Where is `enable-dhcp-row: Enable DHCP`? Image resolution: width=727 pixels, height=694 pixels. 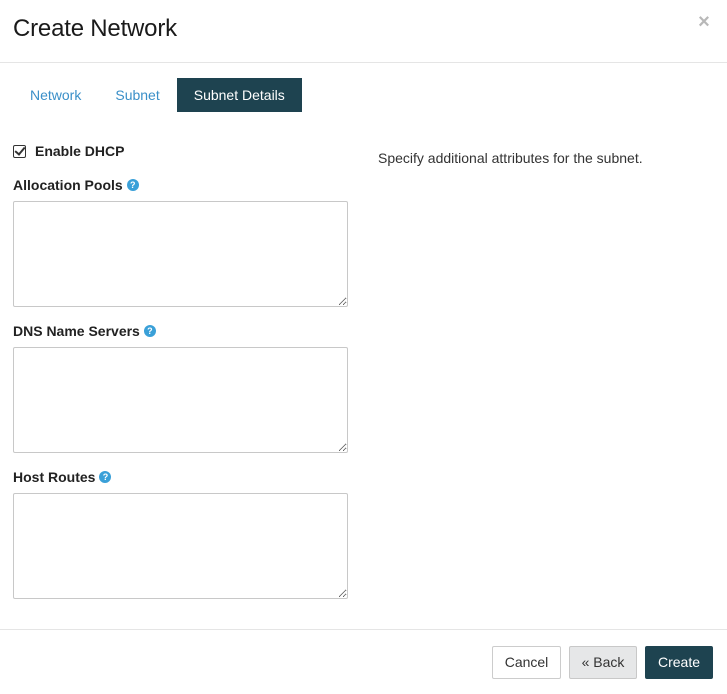
enable-dhcp-row: Enable DHCP is located at coordinates (68, 151).